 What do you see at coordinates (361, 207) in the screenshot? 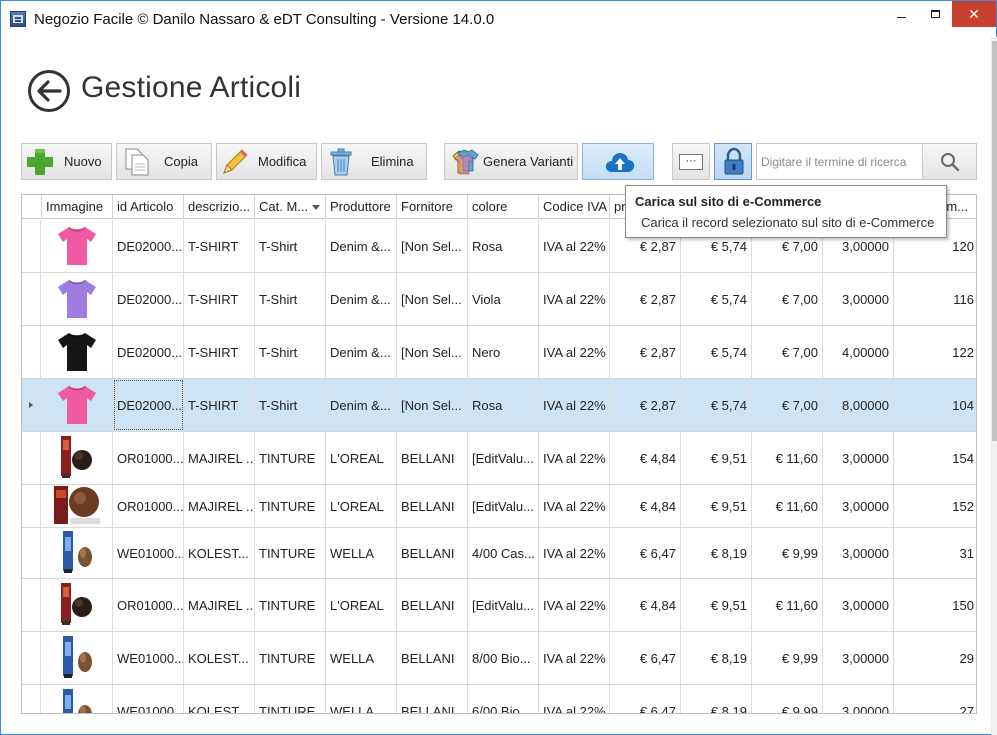
I see `header-producer: Produttore` at bounding box center [361, 207].